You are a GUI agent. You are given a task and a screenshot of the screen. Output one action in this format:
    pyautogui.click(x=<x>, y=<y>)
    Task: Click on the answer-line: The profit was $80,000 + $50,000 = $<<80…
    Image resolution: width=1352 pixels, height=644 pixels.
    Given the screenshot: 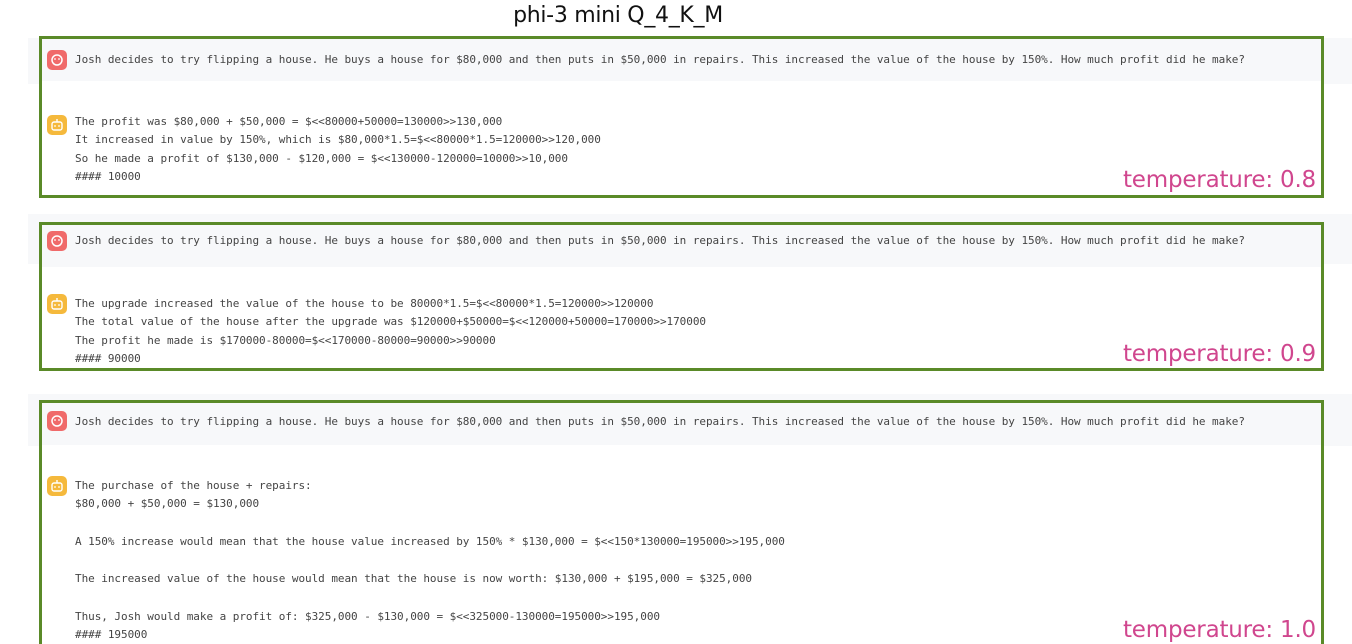 What is the action you would take?
    pyautogui.click(x=289, y=121)
    